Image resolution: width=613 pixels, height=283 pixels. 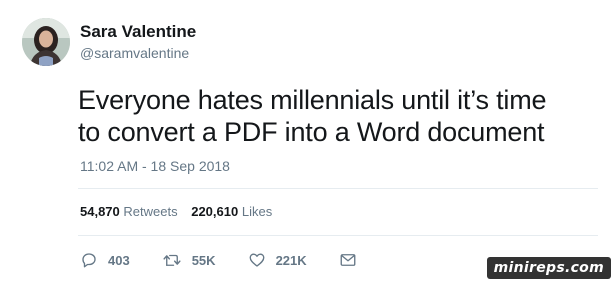 What do you see at coordinates (150, 211) in the screenshot?
I see `retweets-label: Retweets` at bounding box center [150, 211].